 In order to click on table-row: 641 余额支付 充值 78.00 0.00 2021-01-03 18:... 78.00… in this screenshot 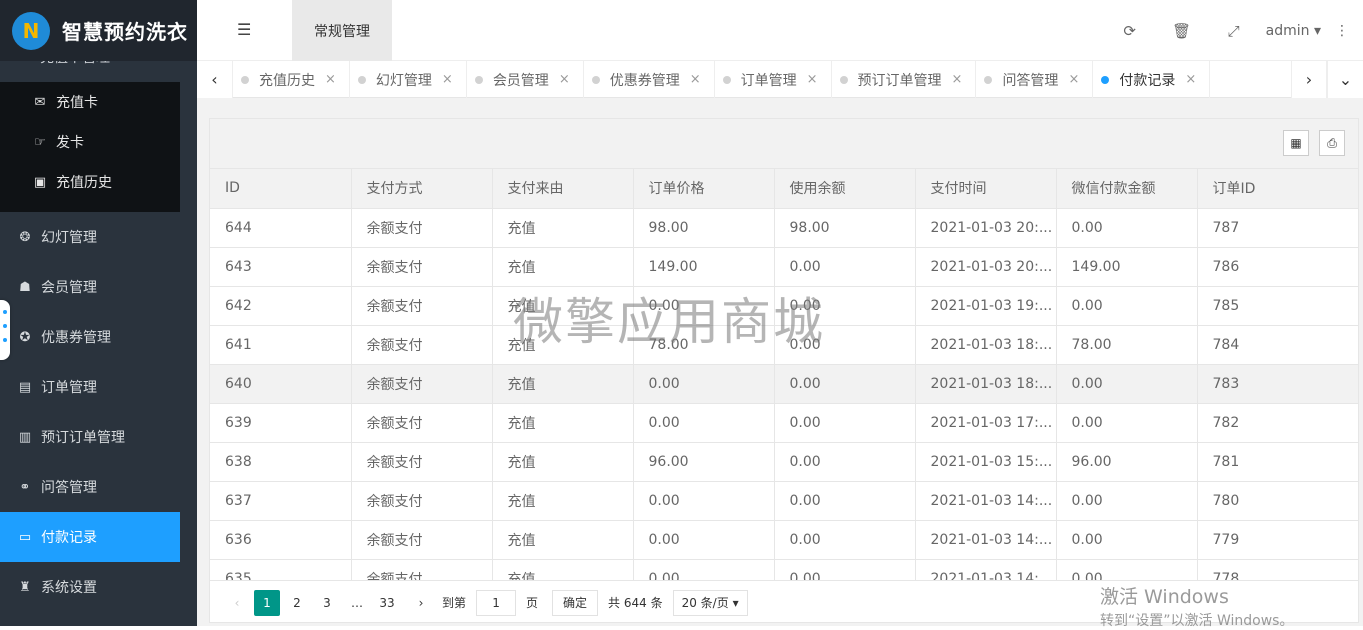, I will do `click(784, 345)`.